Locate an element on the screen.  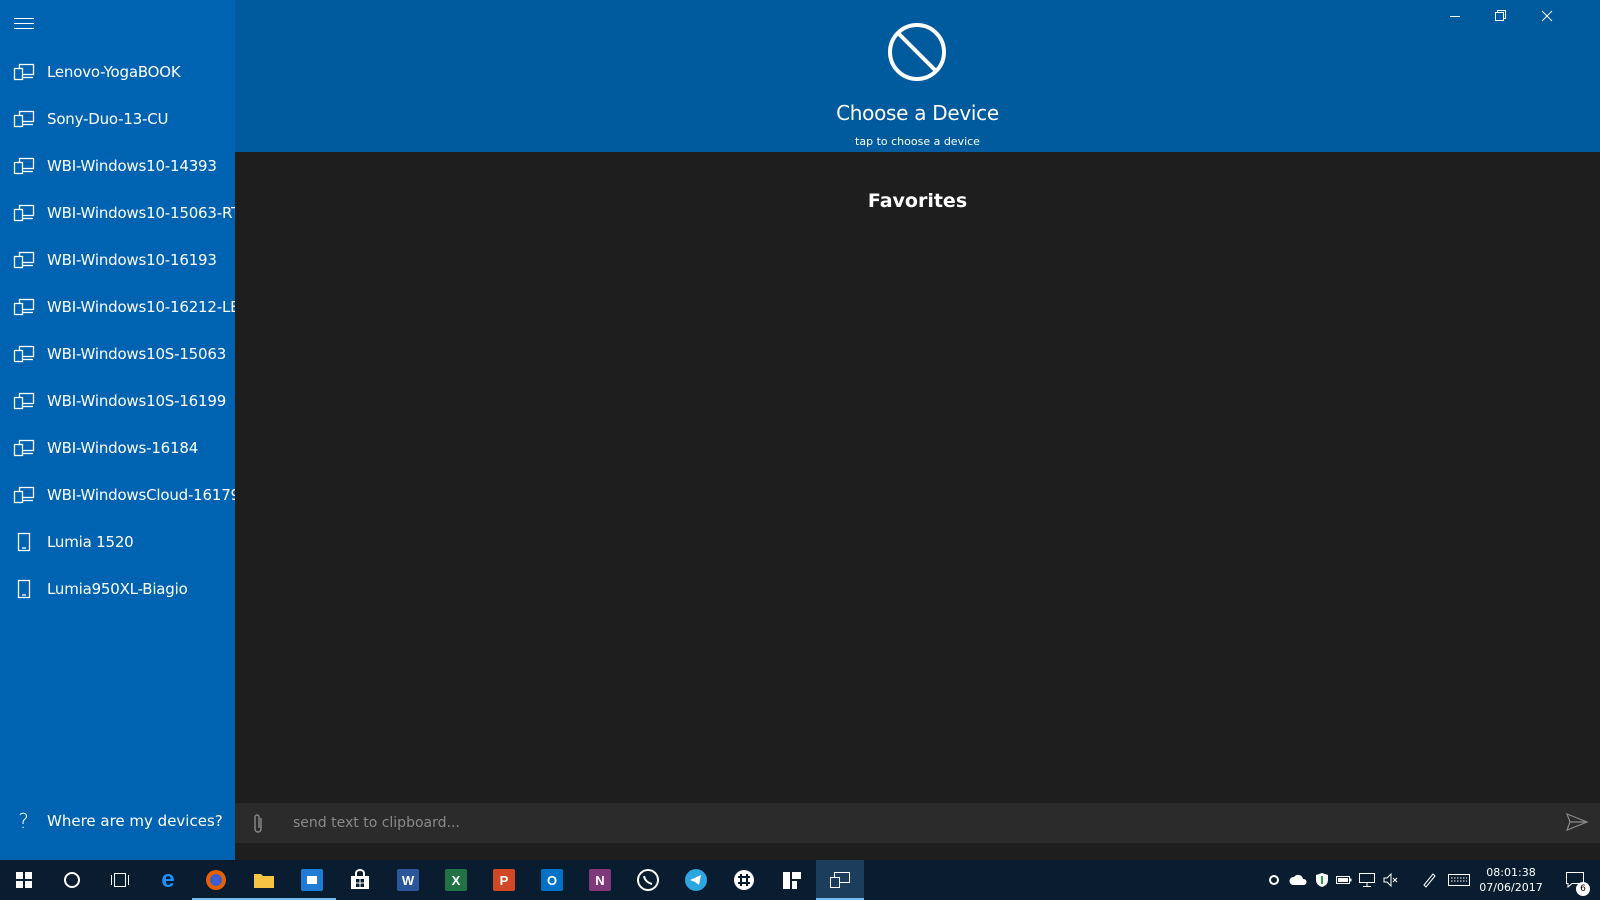
outlook-app: O is located at coordinates (552, 880).